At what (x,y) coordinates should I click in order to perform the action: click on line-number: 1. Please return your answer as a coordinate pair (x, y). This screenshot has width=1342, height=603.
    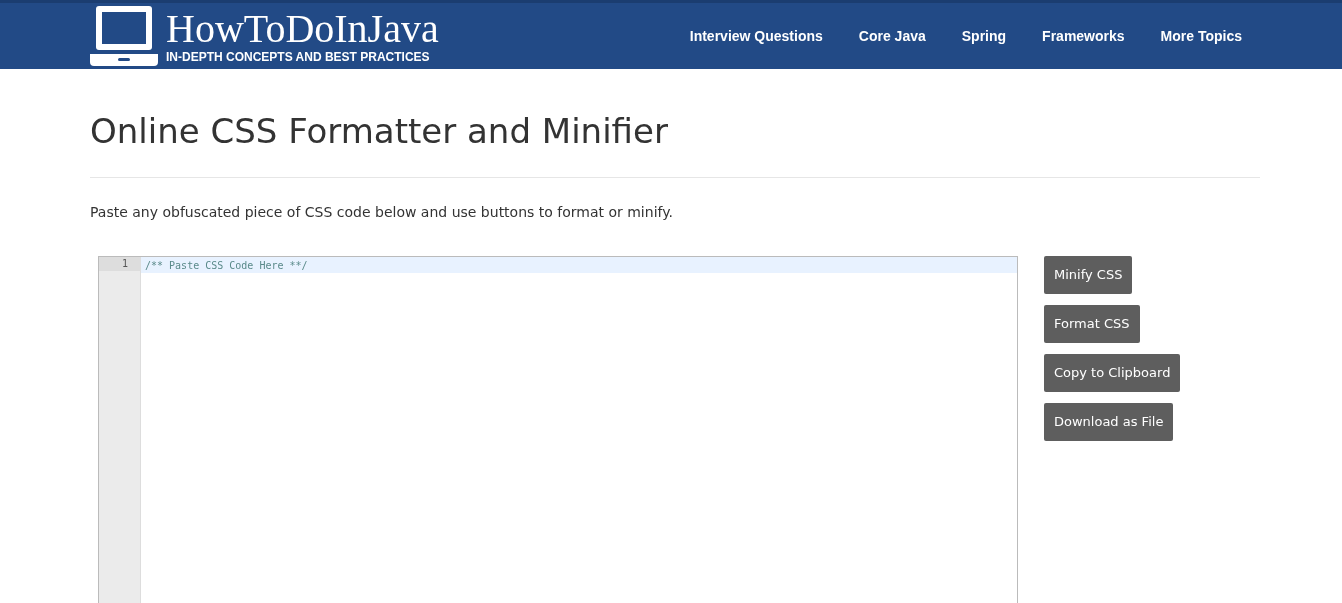
    Looking at the image, I should click on (119, 264).